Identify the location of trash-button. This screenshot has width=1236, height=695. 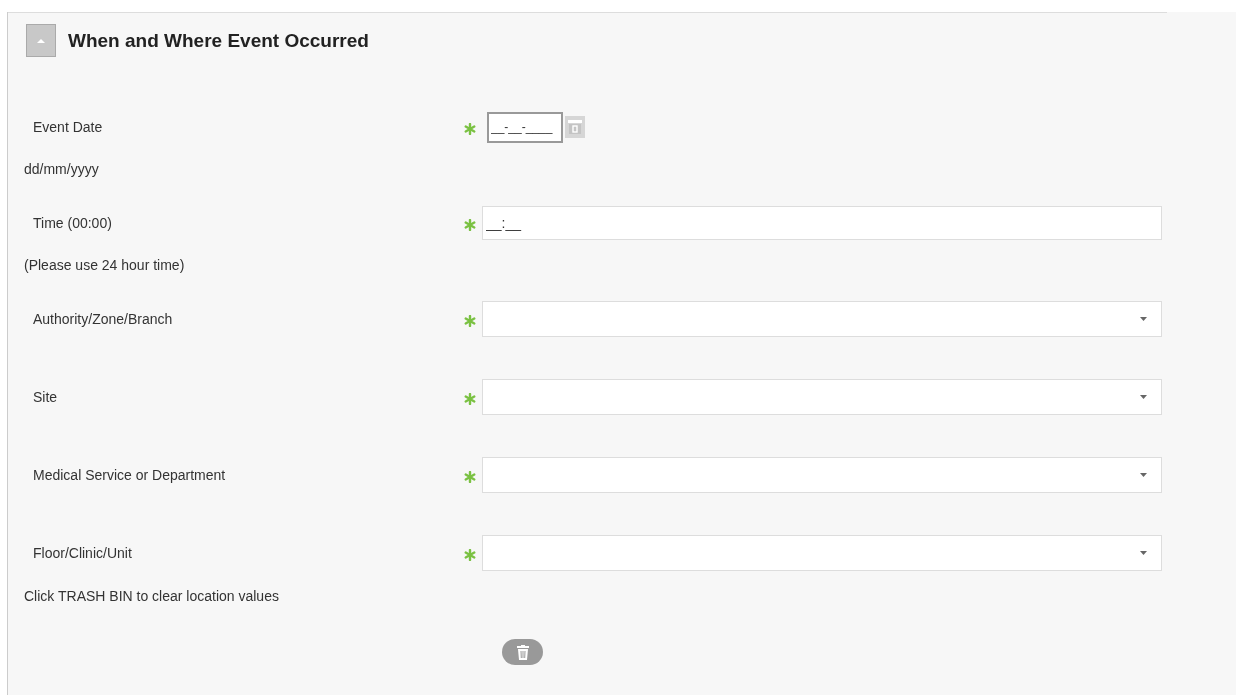
(522, 652).